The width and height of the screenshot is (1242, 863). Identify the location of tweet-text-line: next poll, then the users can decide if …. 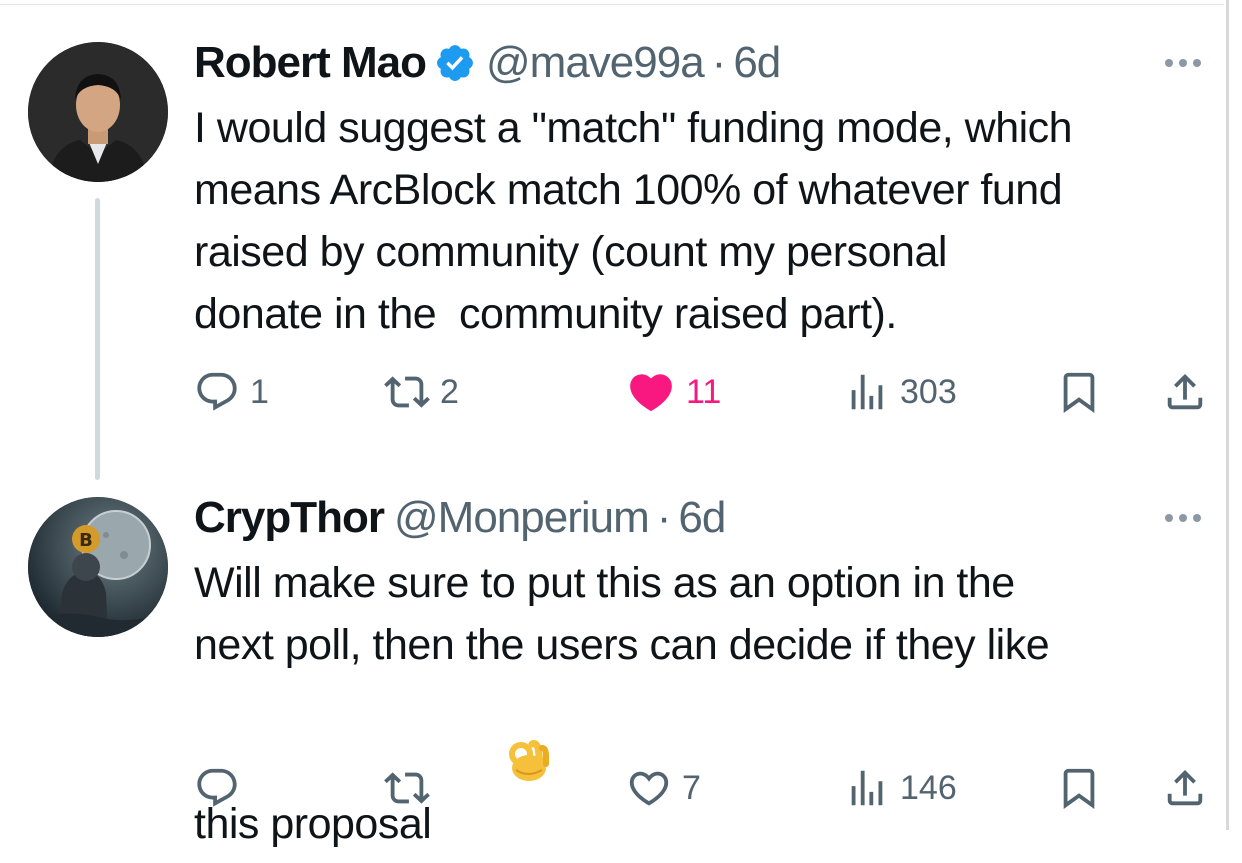
(622, 645).